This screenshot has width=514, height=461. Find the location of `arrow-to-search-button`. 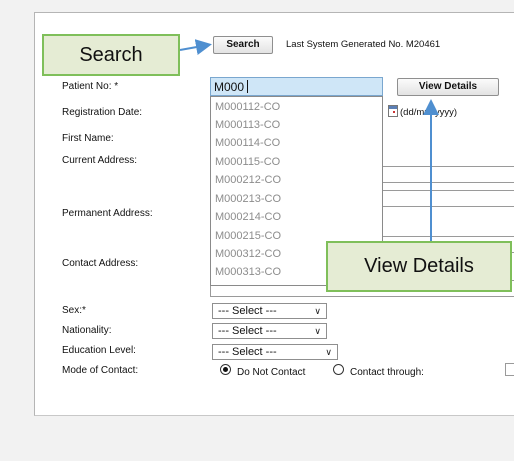

arrow-to-search-button is located at coordinates (195, 47).